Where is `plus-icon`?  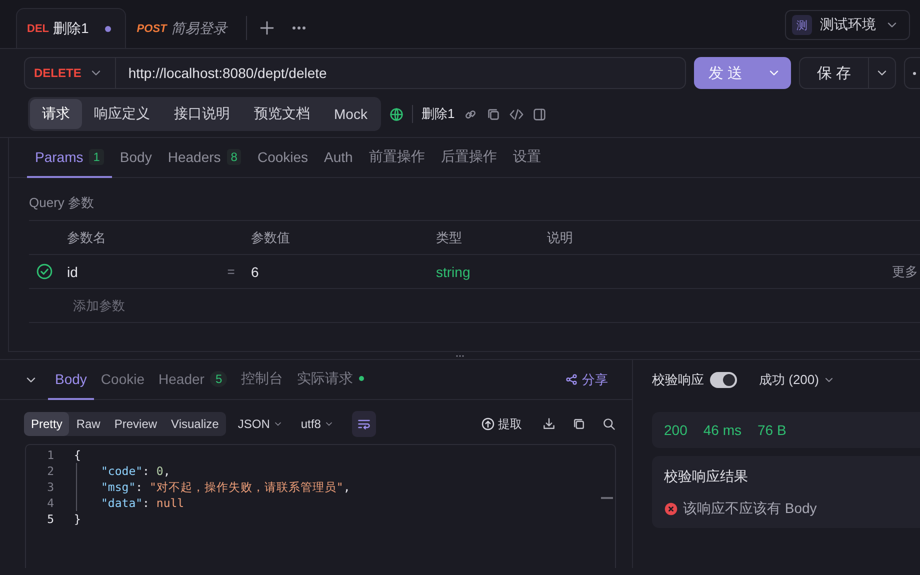
plus-icon is located at coordinates (266, 28).